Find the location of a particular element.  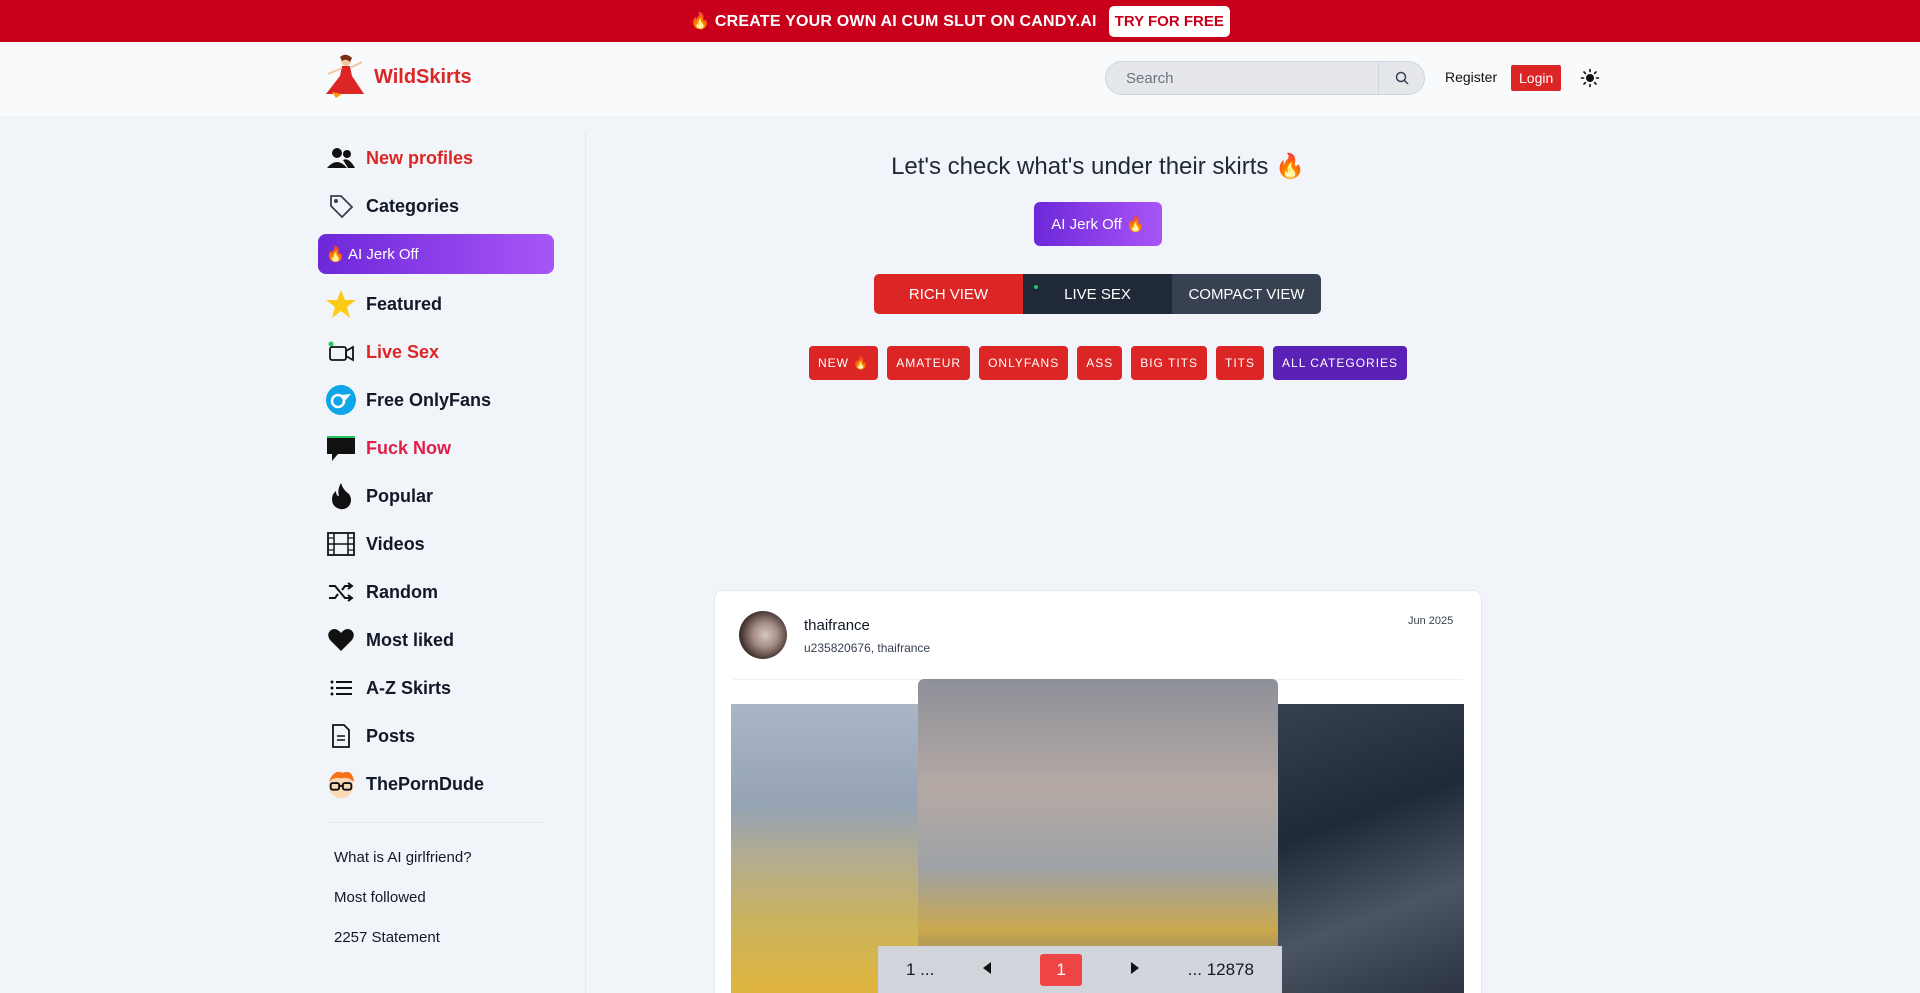

gallery-image-right is located at coordinates (1366, 848).